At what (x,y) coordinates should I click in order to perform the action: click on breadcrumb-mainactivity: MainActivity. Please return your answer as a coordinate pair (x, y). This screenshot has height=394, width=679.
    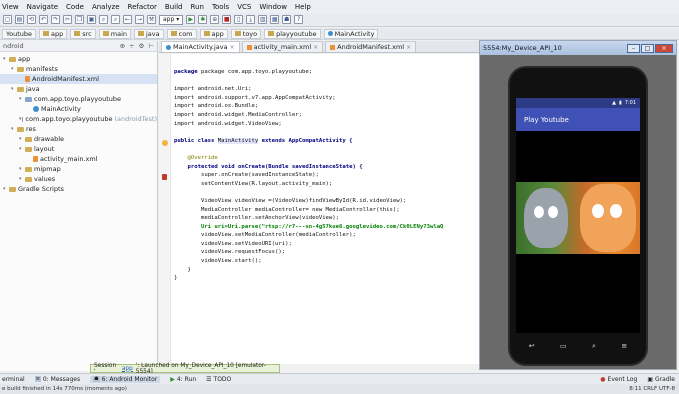
    Looking at the image, I should click on (351, 33).